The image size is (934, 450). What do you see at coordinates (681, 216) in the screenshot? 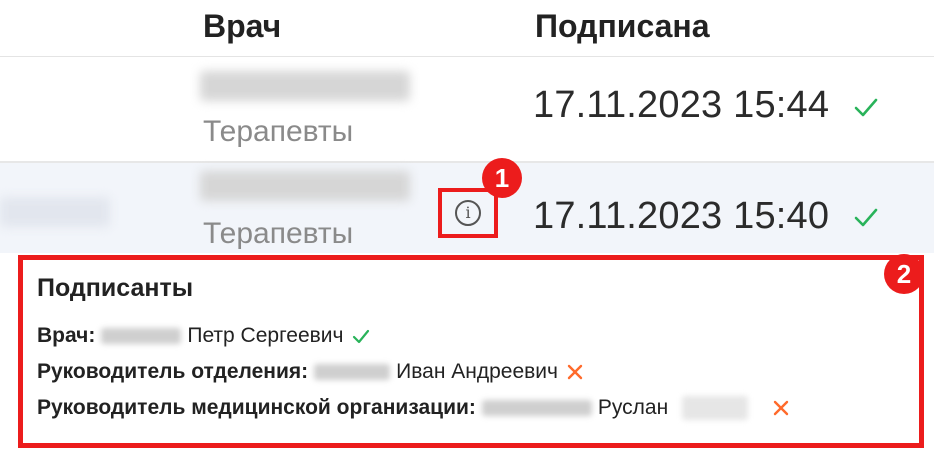
I see `signed-datetime: 17.11.2023 15:40` at bounding box center [681, 216].